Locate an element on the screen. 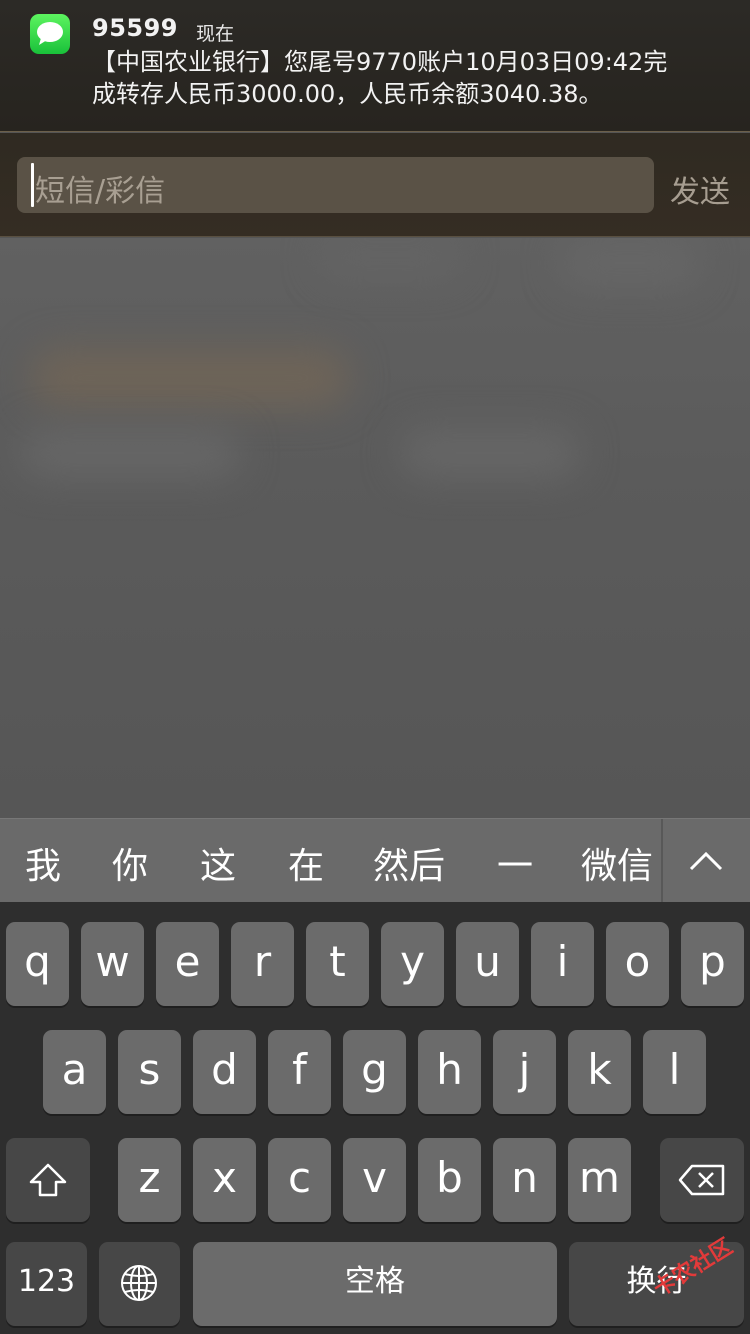  key-c: c is located at coordinates (299, 1180).